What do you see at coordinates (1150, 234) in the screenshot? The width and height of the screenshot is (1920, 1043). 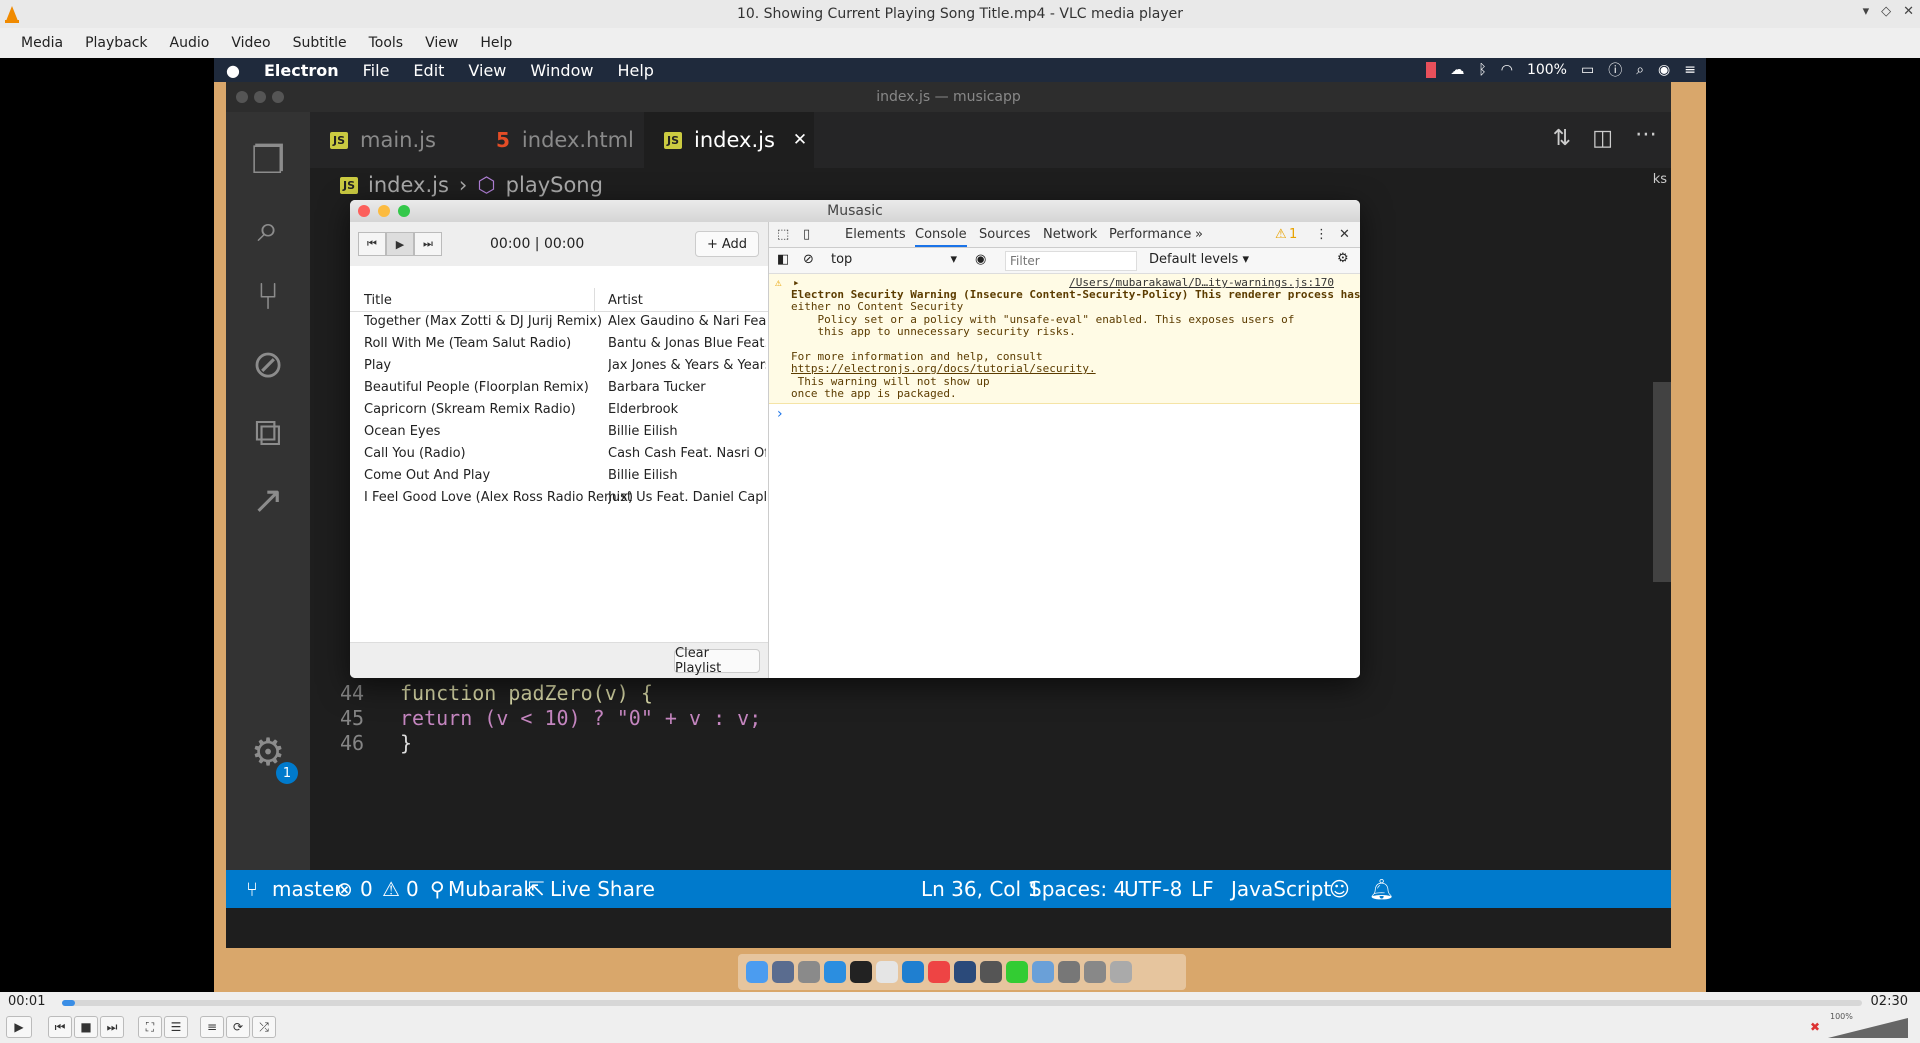 I see `tab-performance: Performance` at bounding box center [1150, 234].